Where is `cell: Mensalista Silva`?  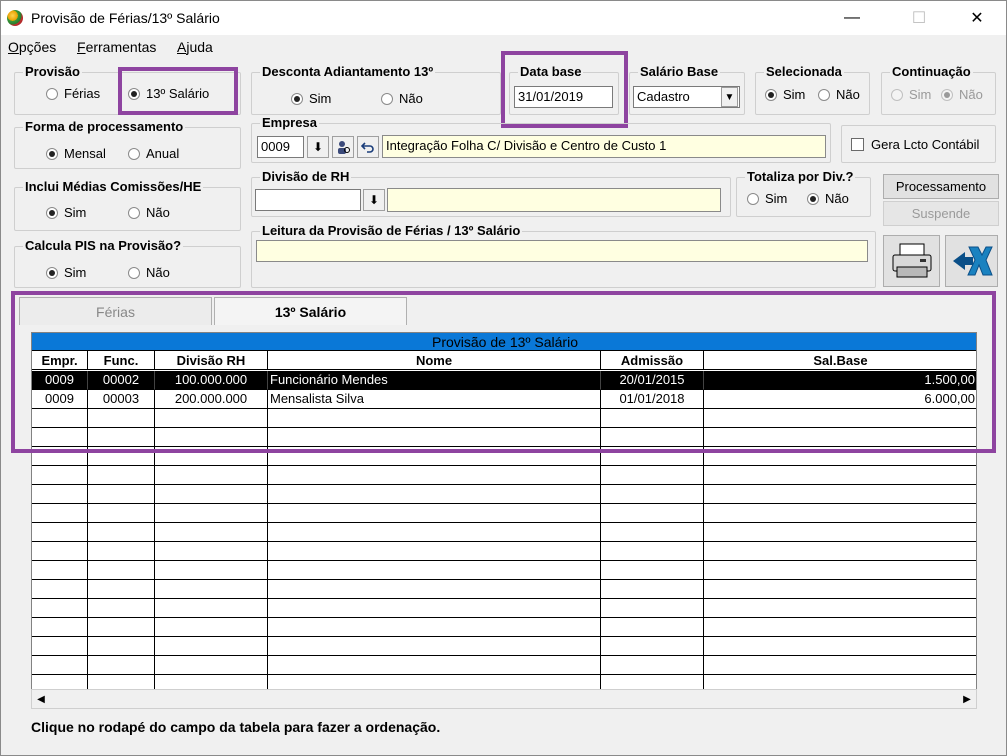 cell: Mensalista Silva is located at coordinates (434, 399).